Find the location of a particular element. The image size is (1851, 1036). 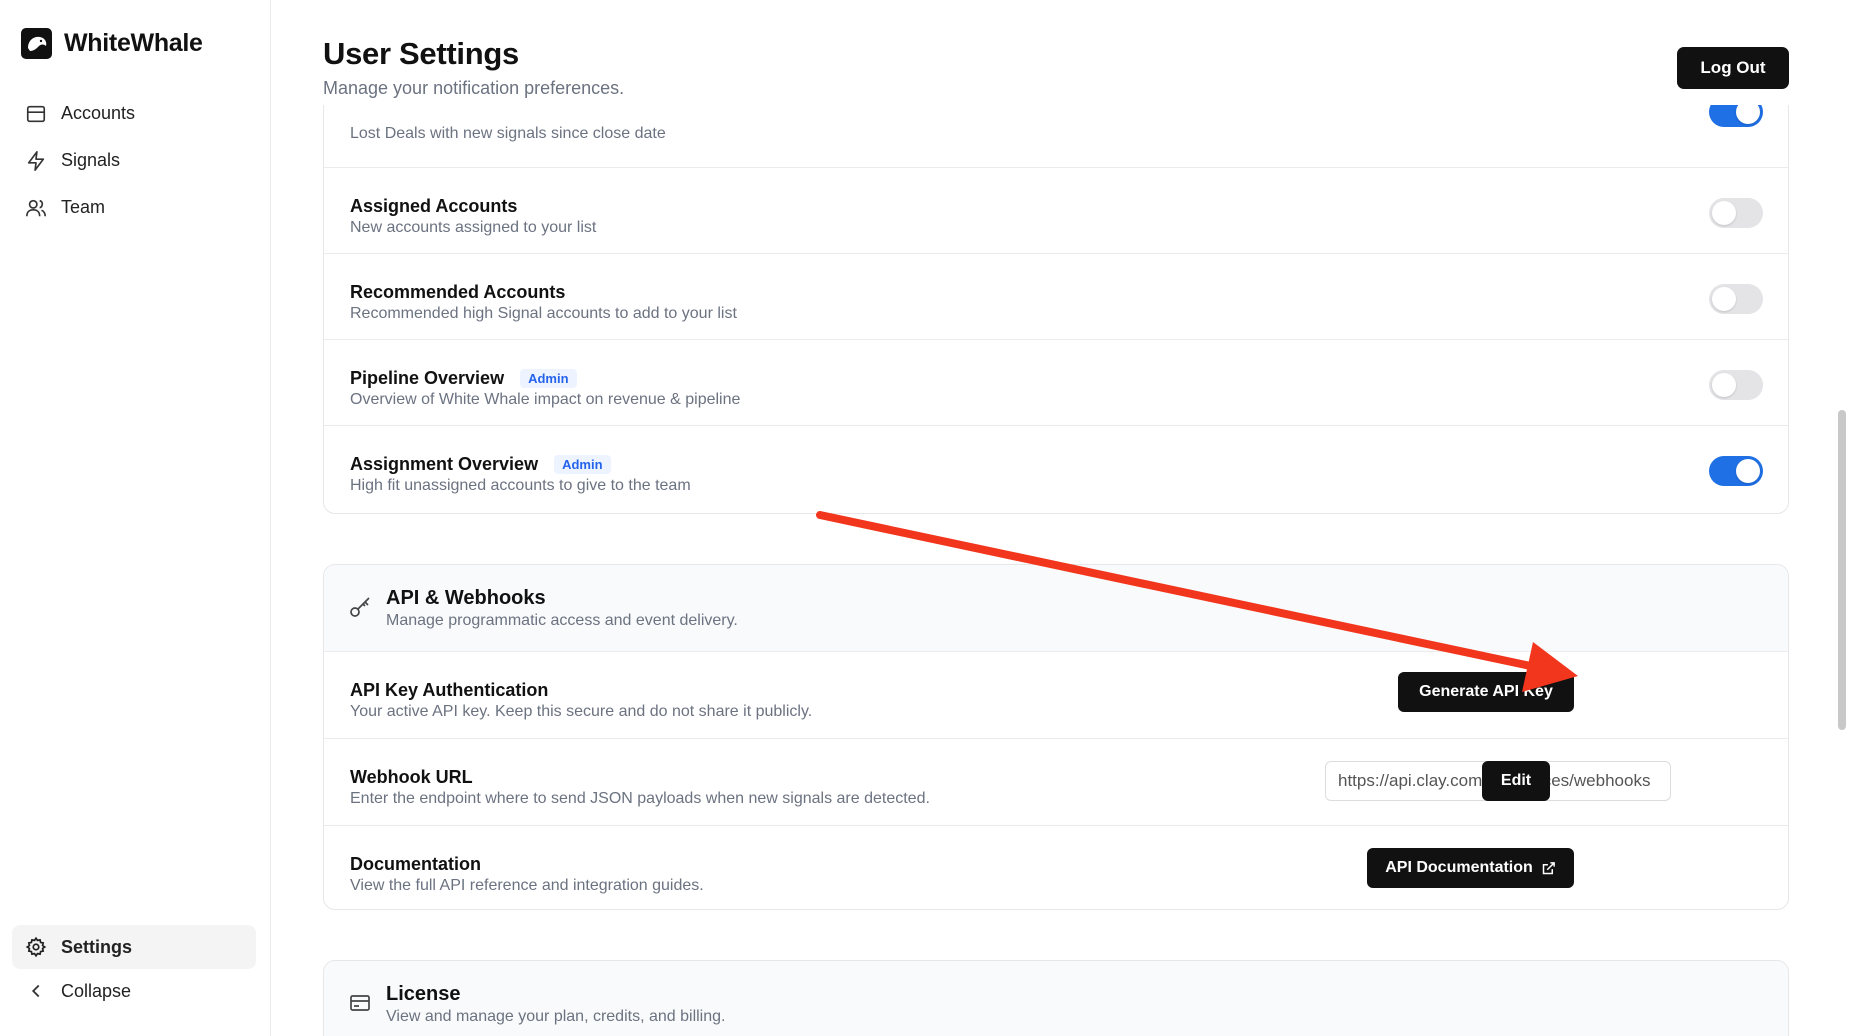

api-key-title: API Key Authentication is located at coordinates (449, 690).